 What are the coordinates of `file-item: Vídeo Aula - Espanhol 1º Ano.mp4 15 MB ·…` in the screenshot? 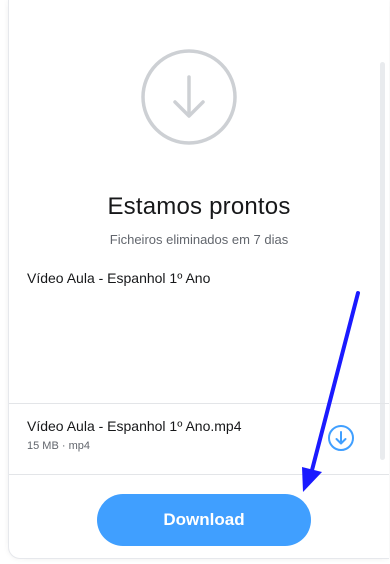 It's located at (195, 432).